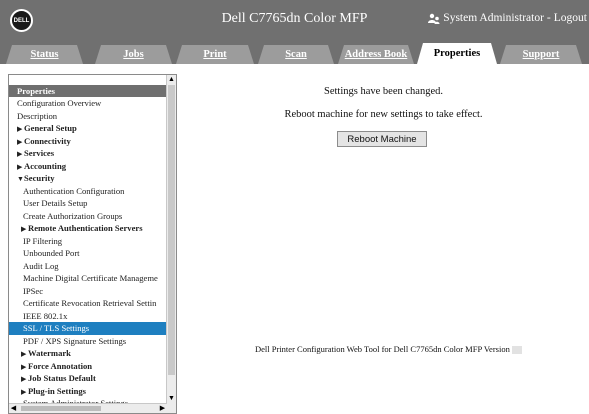  What do you see at coordinates (88, 303) in the screenshot?
I see `sidebar-item-certificate-revocation: Certificate Revocation Retrieval Settin` at bounding box center [88, 303].